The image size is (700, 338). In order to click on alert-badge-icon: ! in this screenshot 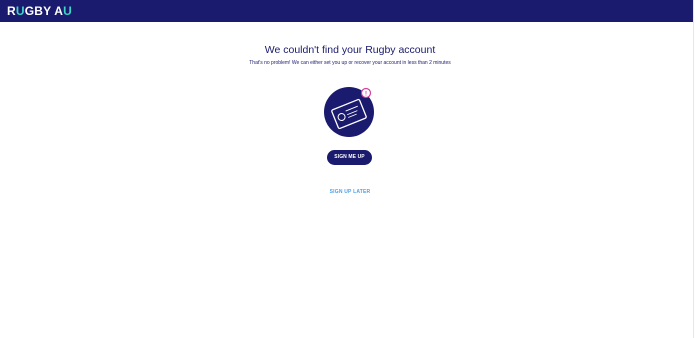, I will do `click(366, 95)`.